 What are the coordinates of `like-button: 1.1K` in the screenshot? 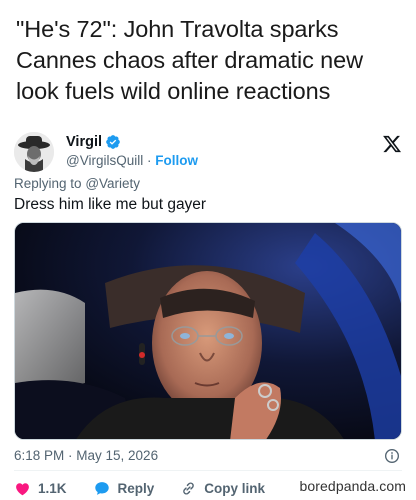 It's located at (40, 488).